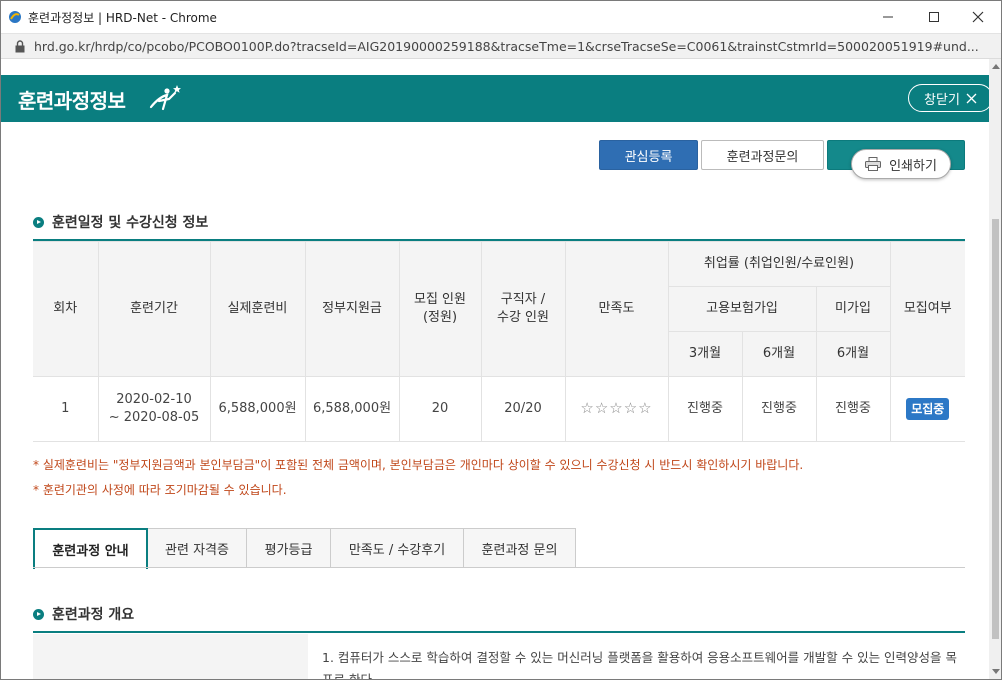 Image resolution: width=1002 pixels, height=680 pixels. What do you see at coordinates (648, 155) in the screenshot?
I see `add-interest-button: 관심등록` at bounding box center [648, 155].